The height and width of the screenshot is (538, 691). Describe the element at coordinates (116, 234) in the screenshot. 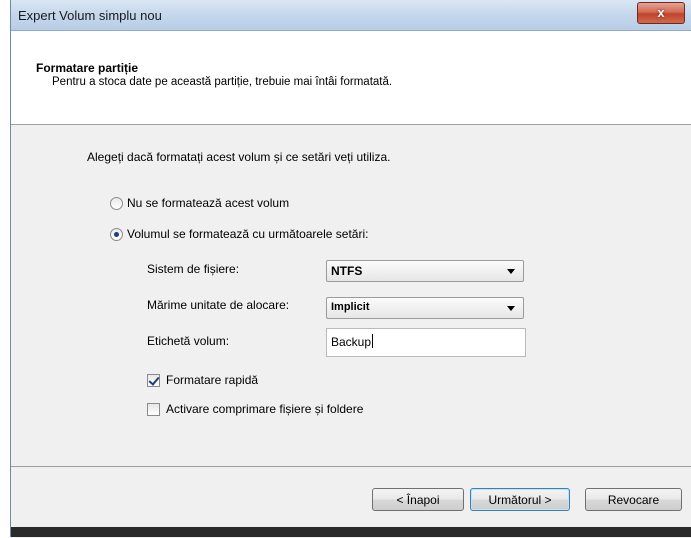

I see `radio-format` at that location.